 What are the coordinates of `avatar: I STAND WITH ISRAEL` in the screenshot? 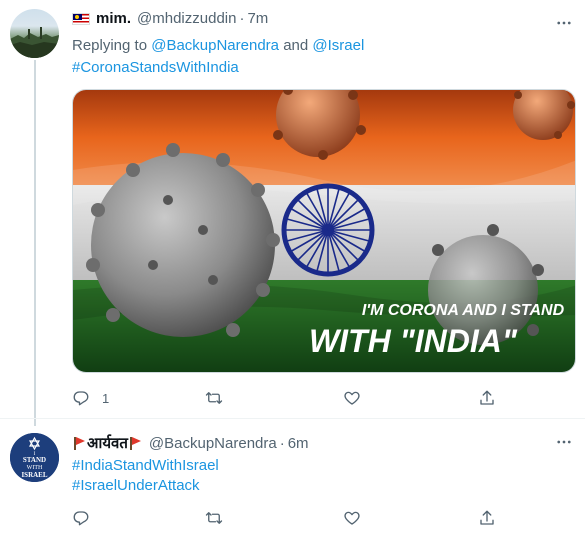 It's located at (34, 457).